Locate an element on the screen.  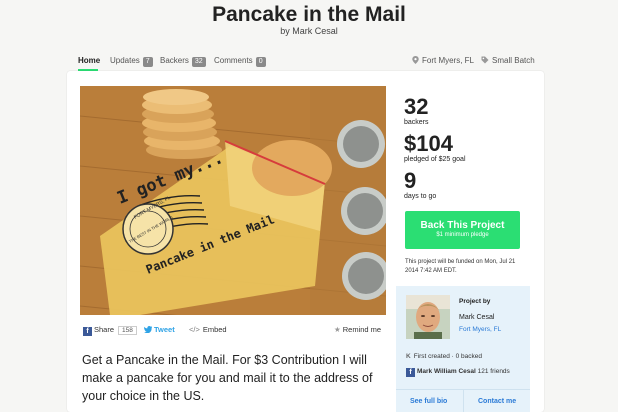
tab-backers: Backers 32 is located at coordinates (183, 61).